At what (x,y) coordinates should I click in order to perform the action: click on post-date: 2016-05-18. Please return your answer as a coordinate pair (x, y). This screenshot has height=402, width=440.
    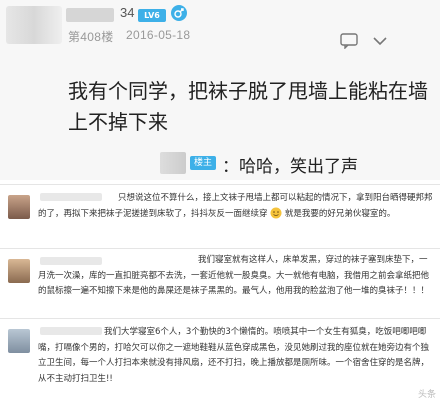
    Looking at the image, I should click on (158, 35).